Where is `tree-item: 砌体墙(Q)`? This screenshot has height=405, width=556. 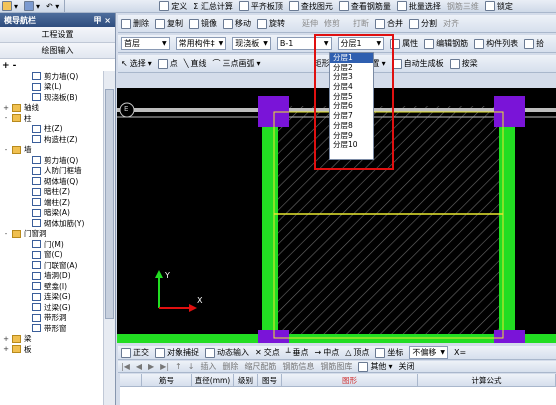 tree-item: 砌体墙(Q) is located at coordinates (51, 181).